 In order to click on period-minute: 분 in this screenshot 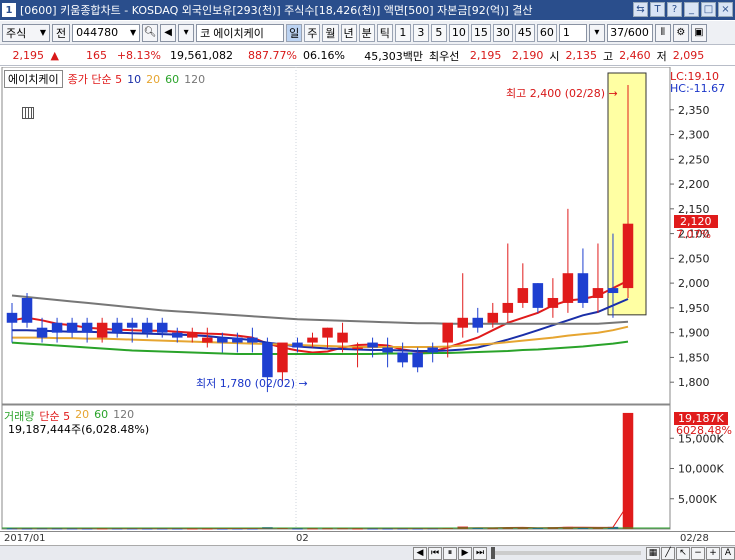, I will do `click(366, 32)`.